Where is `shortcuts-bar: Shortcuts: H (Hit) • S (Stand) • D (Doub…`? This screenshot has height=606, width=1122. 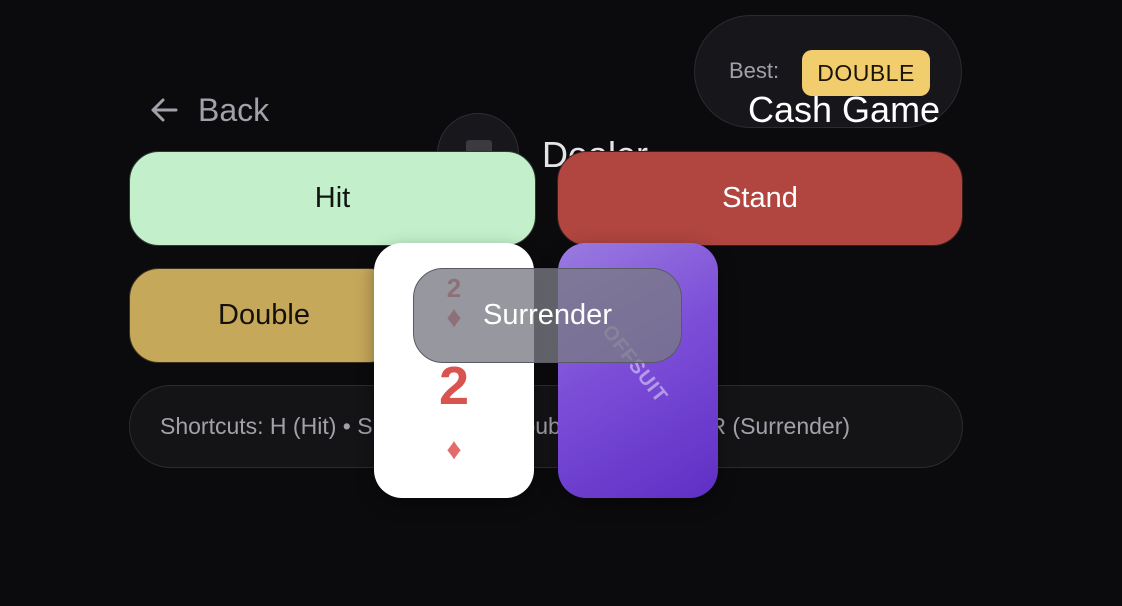
shortcuts-bar: Shortcuts: H (Hit) • S (Stand) • D (Doub… is located at coordinates (546, 426).